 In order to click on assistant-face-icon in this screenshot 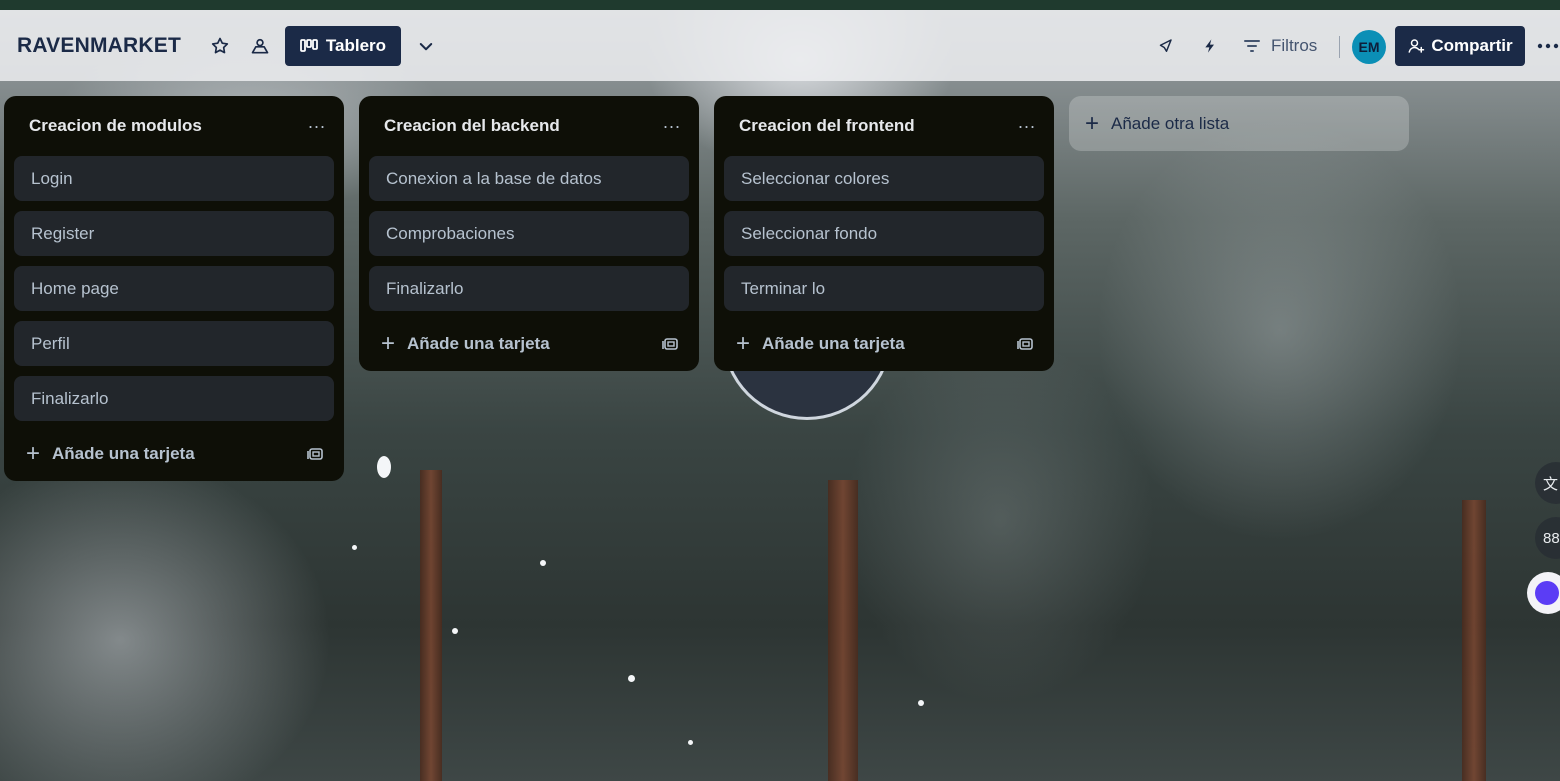, I will do `click(1547, 593)`.